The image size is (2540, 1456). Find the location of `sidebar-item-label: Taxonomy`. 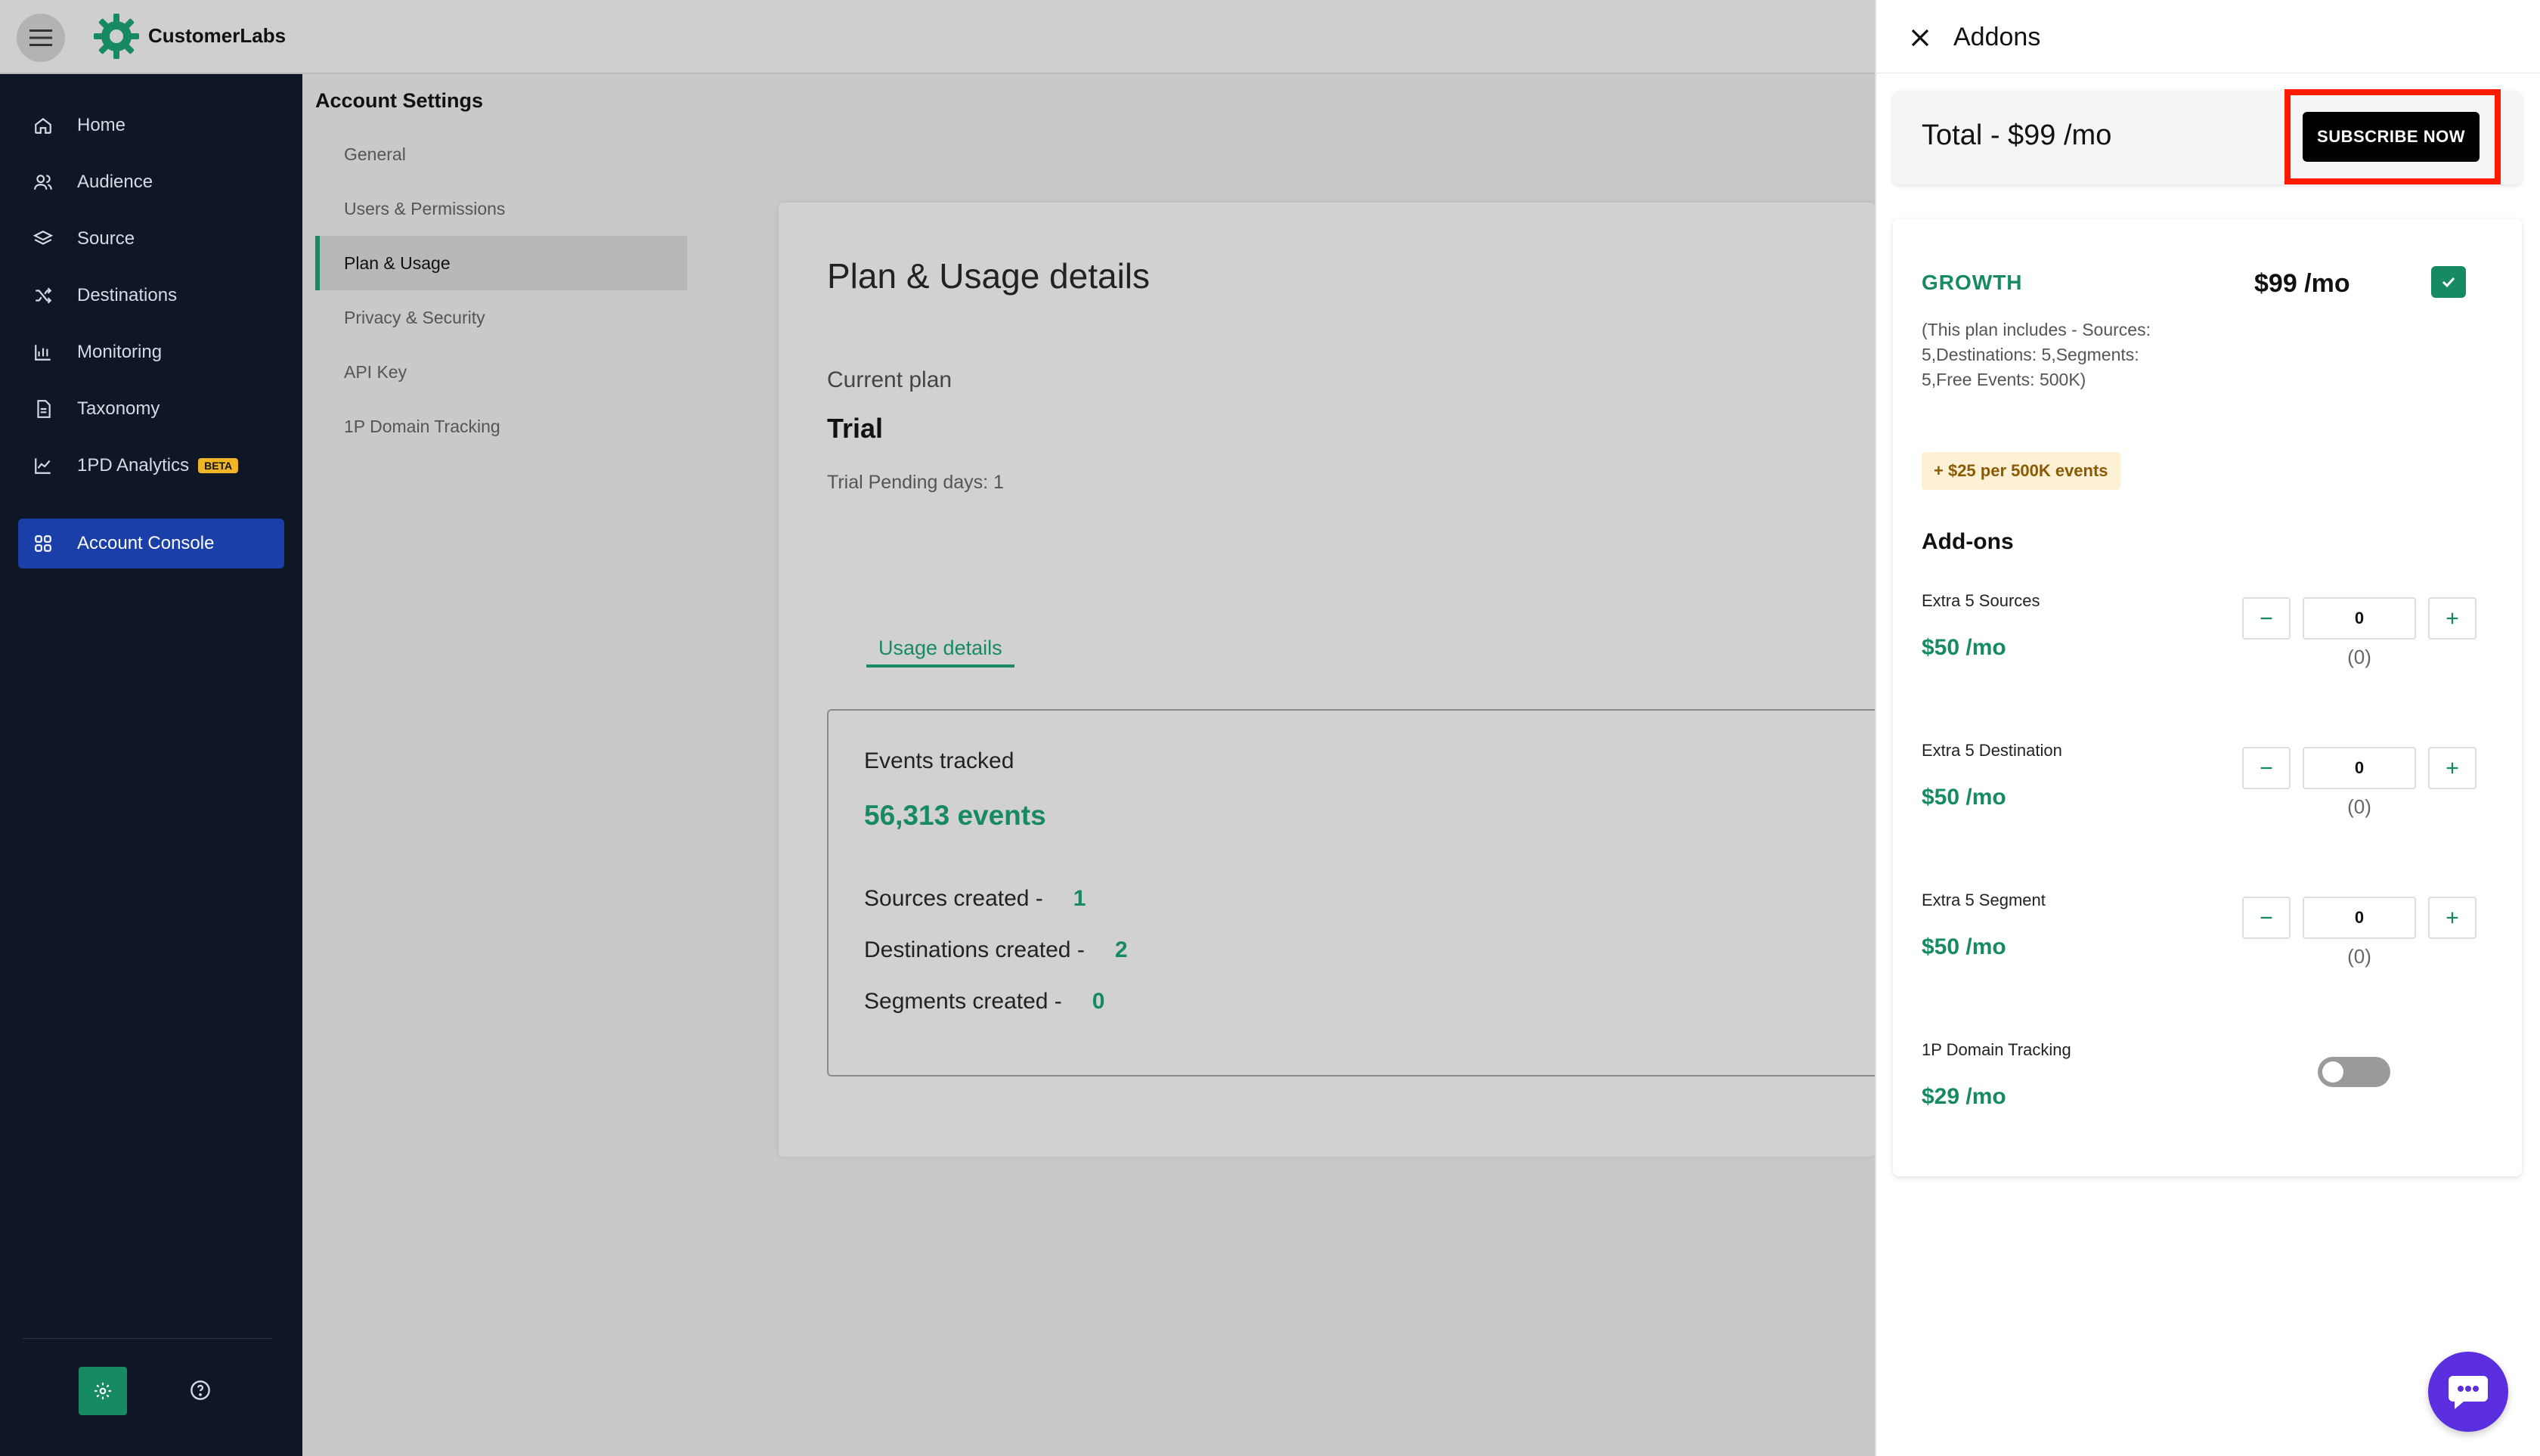

sidebar-item-label: Taxonomy is located at coordinates (118, 409).